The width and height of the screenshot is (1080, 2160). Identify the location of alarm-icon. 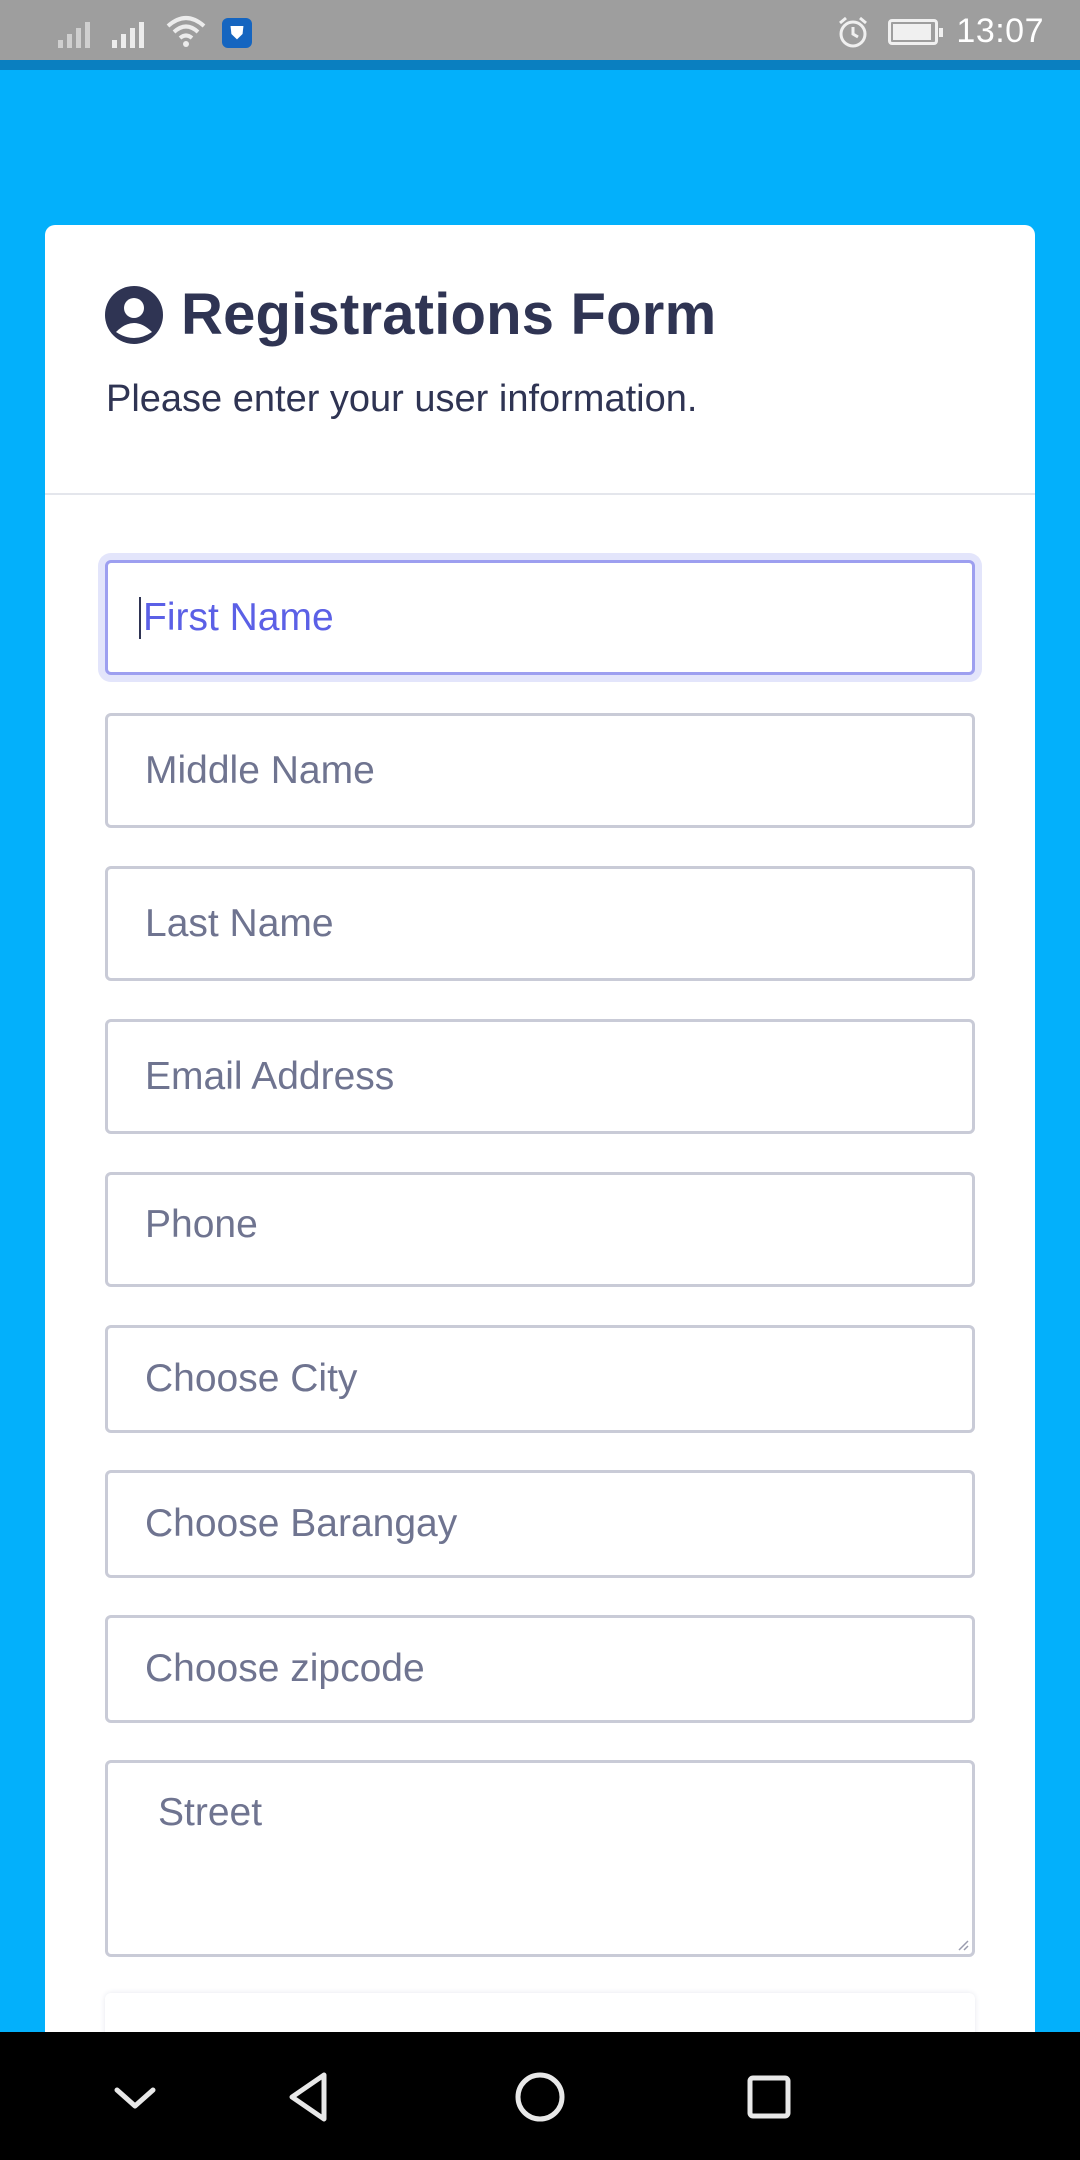
(853, 31).